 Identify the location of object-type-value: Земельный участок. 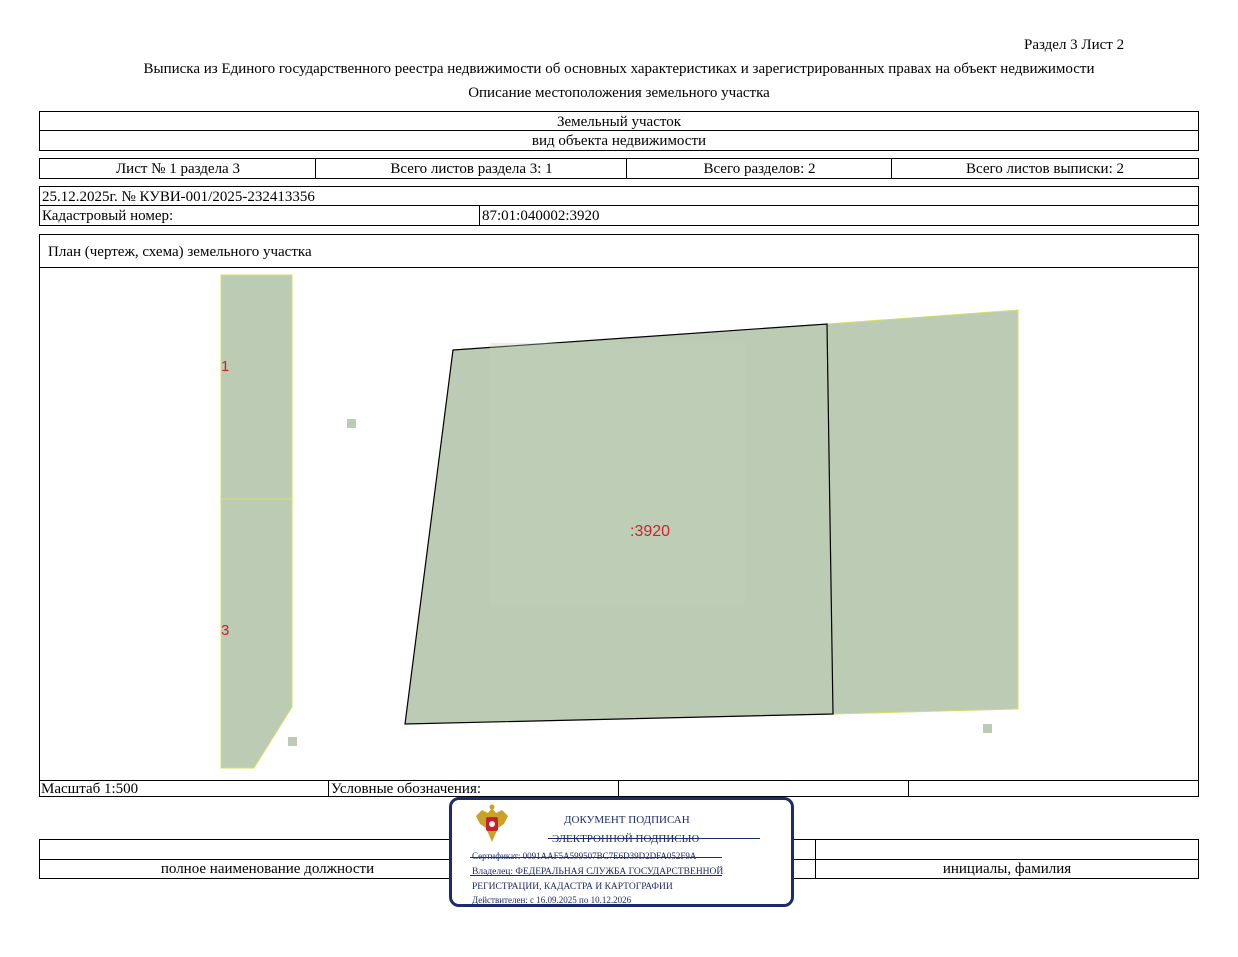
(619, 122).